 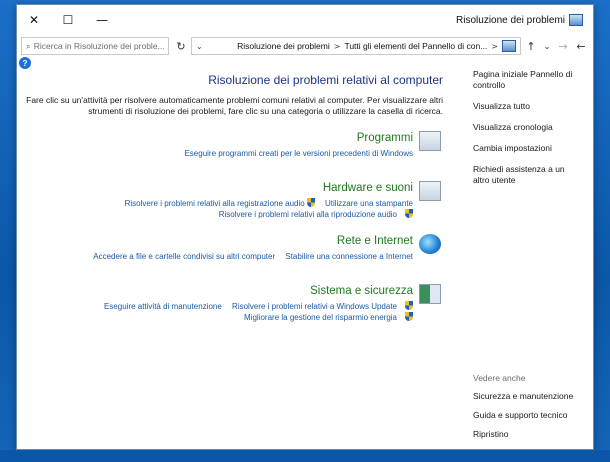 I want to click on control-panel-icon, so click(x=509, y=46).